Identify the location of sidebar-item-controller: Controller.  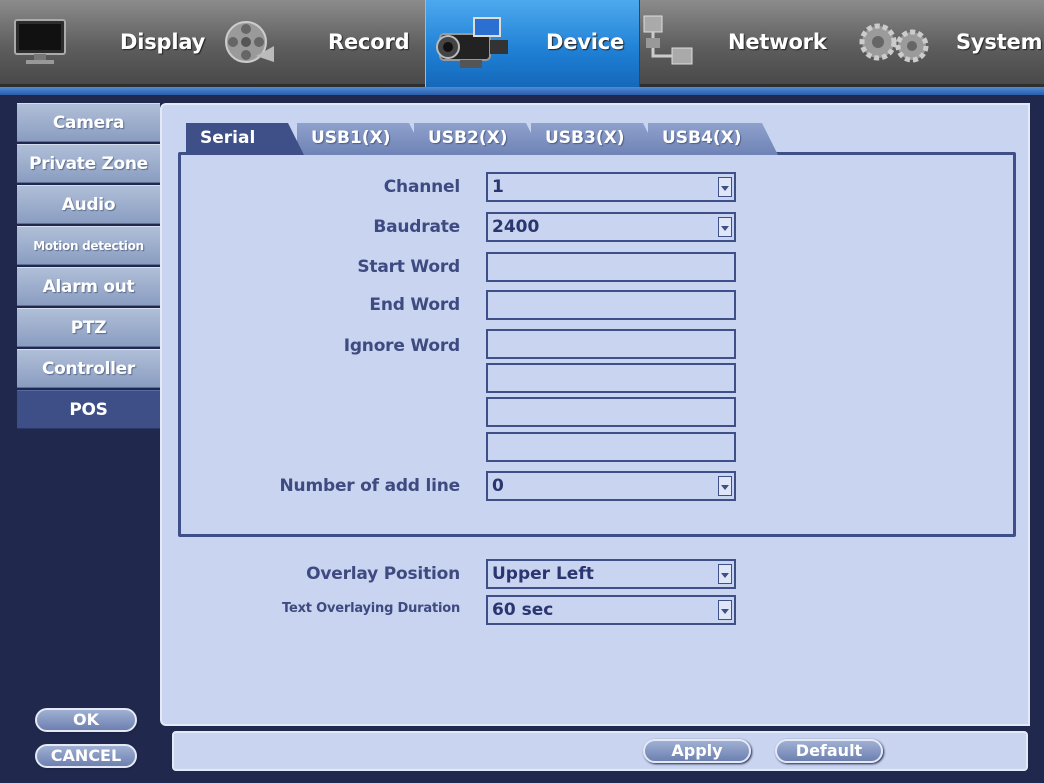
(88, 368).